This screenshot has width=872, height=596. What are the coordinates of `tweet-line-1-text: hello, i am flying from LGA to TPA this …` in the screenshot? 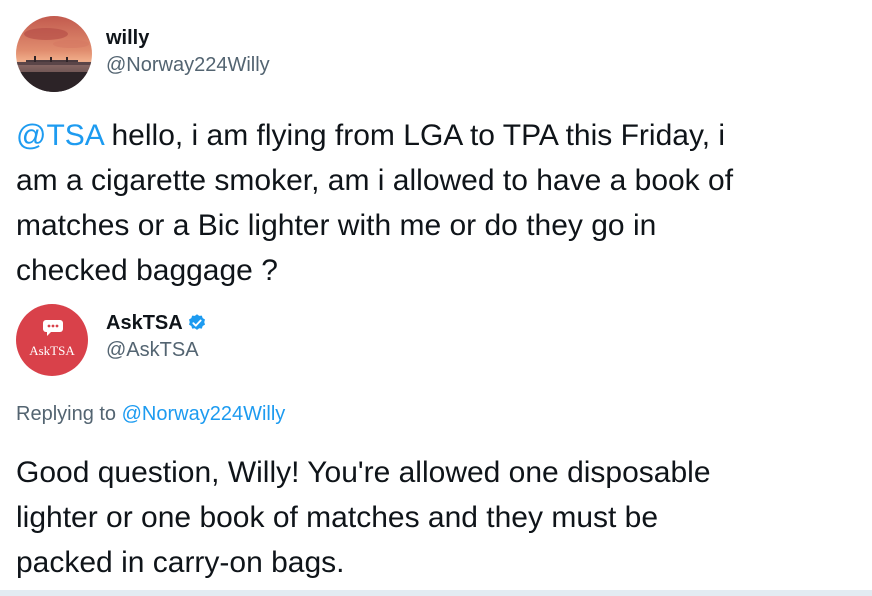 It's located at (414, 135).